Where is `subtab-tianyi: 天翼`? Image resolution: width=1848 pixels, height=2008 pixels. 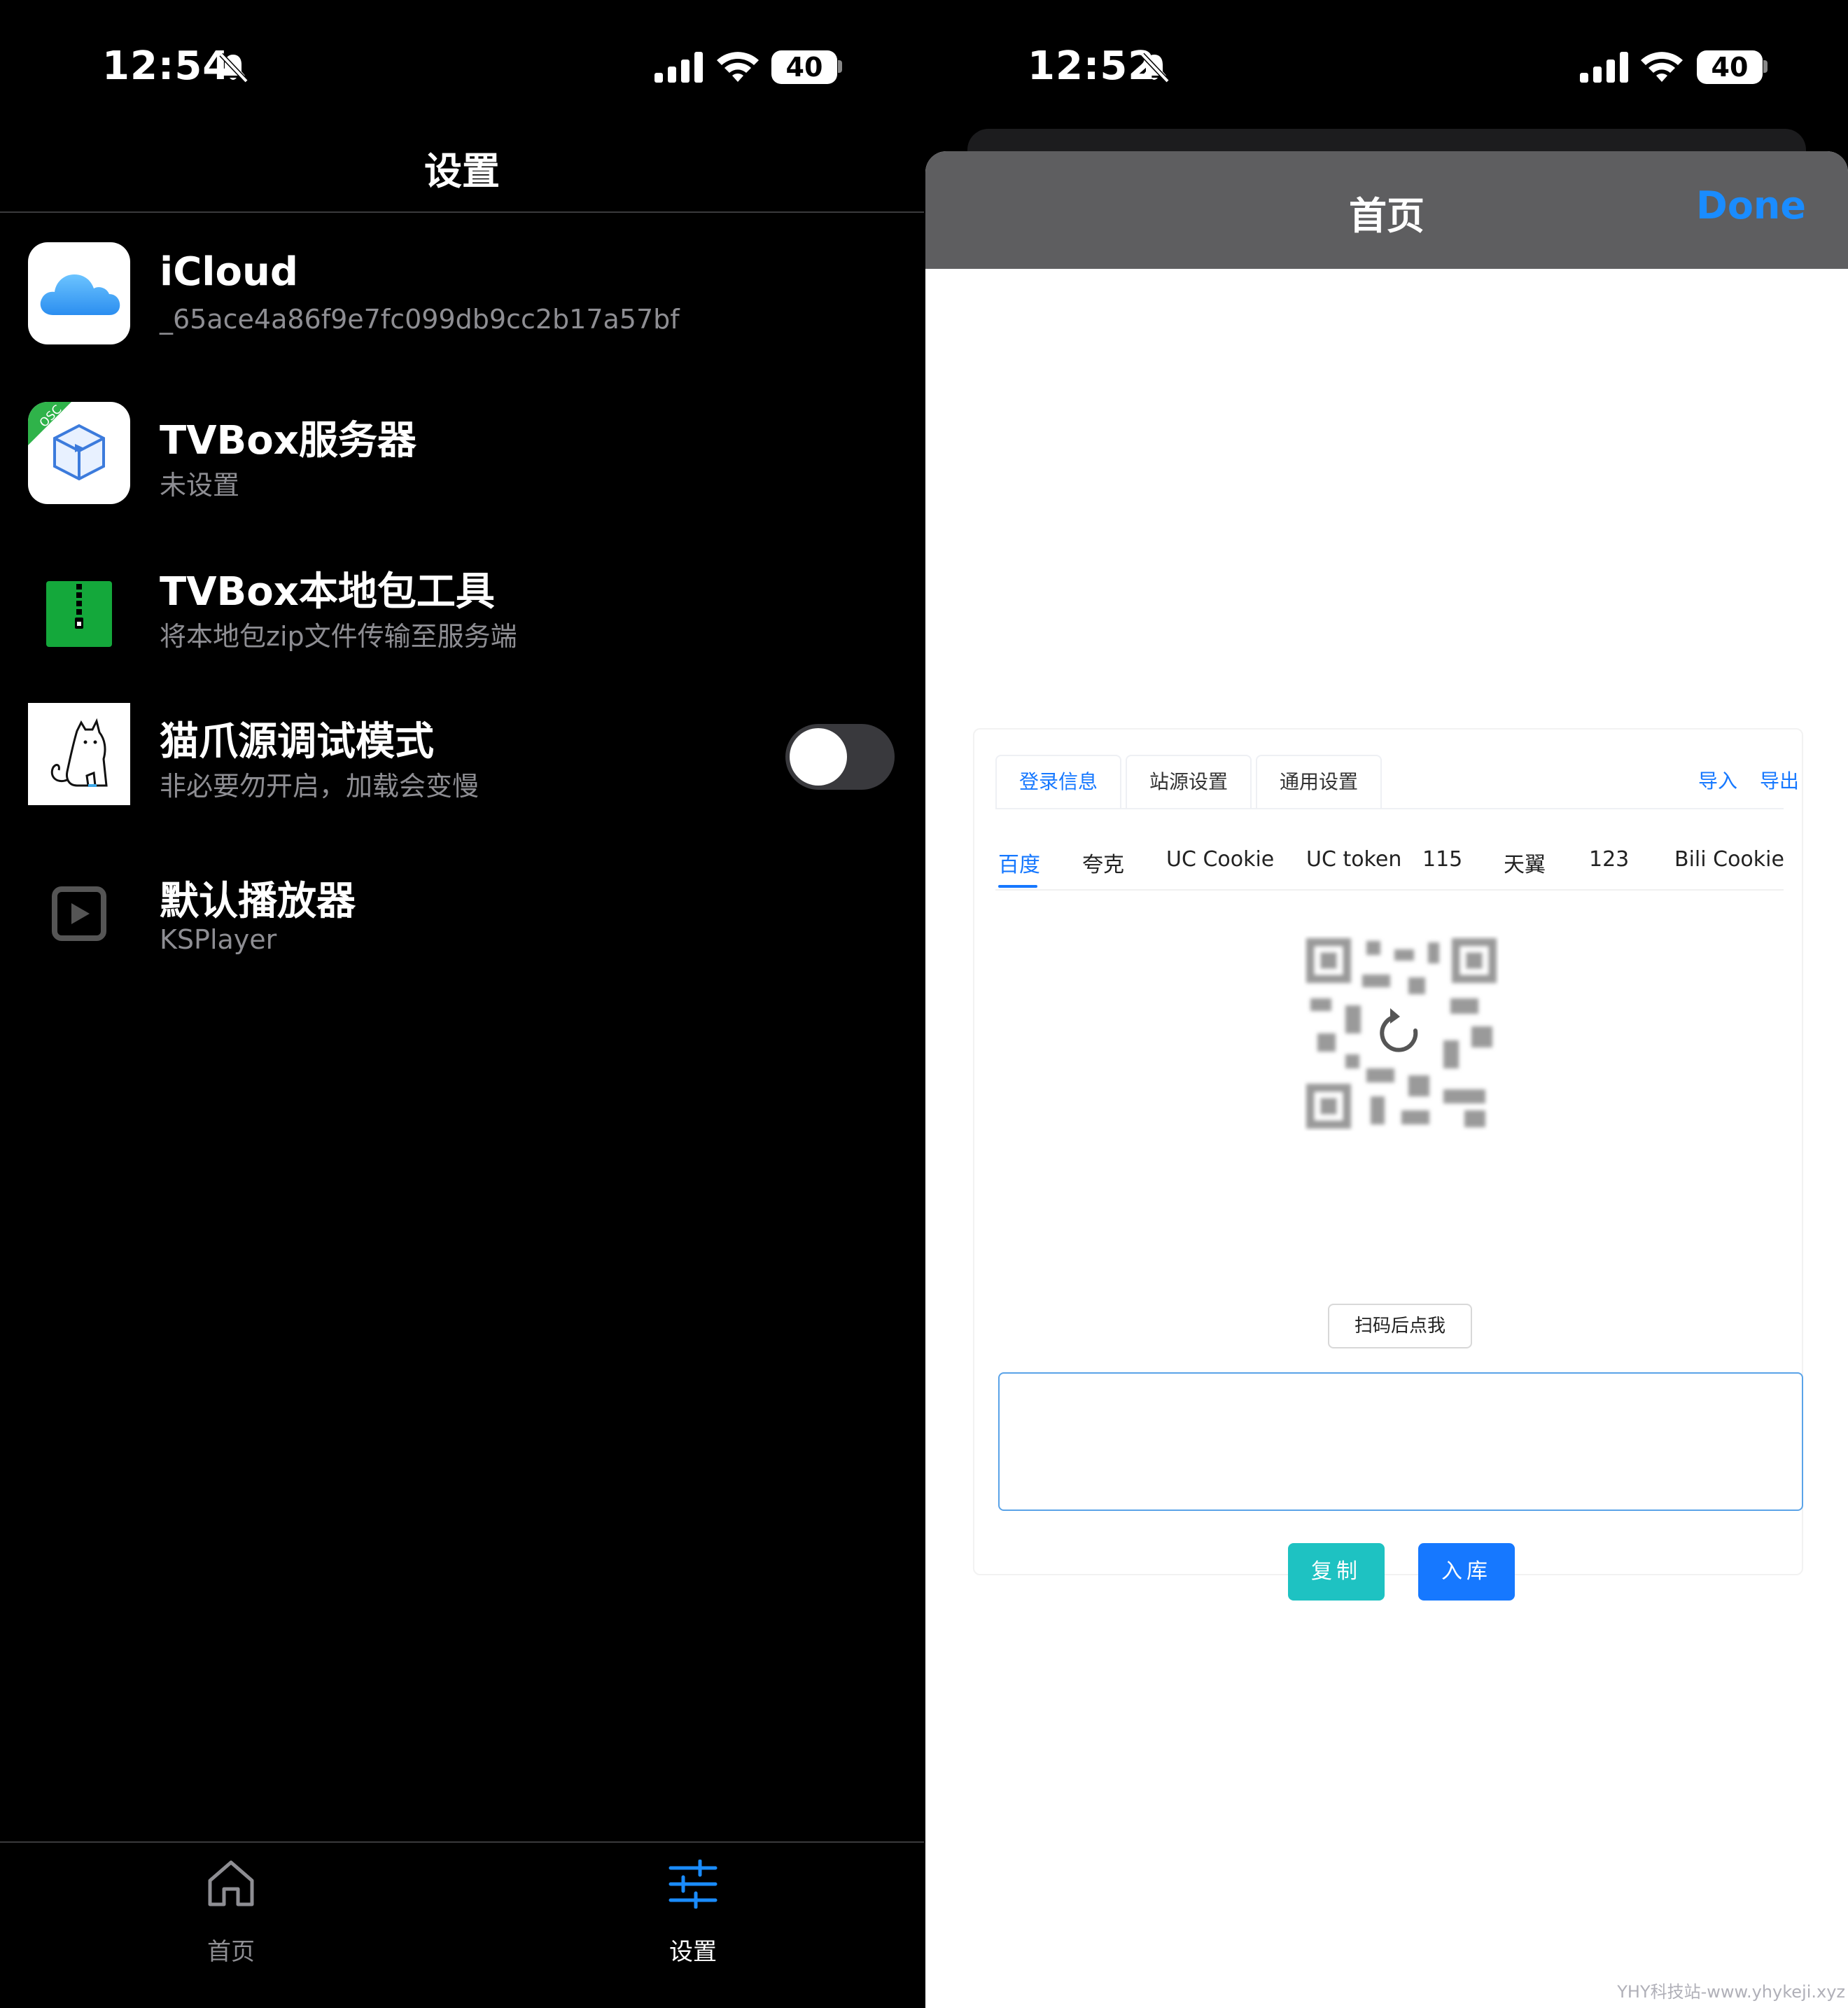
subtab-tianyi: 天翼 is located at coordinates (1525, 863).